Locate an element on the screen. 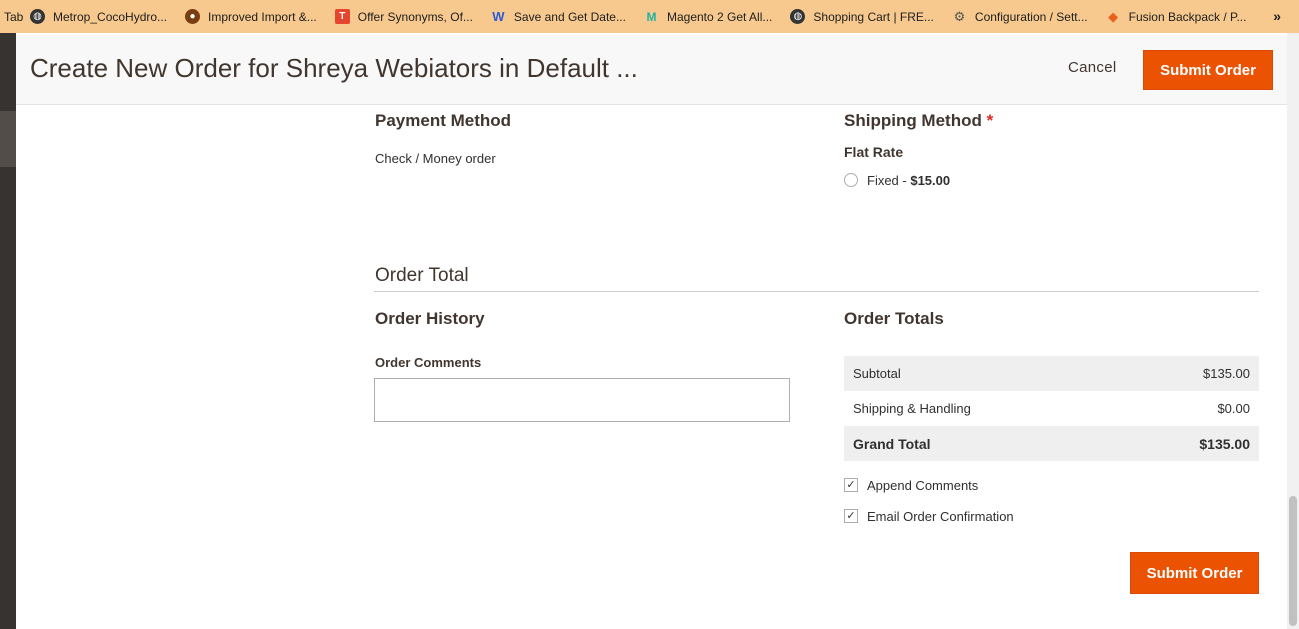 The width and height of the screenshot is (1299, 629). payment-method-title: Payment Method is located at coordinates (443, 120).